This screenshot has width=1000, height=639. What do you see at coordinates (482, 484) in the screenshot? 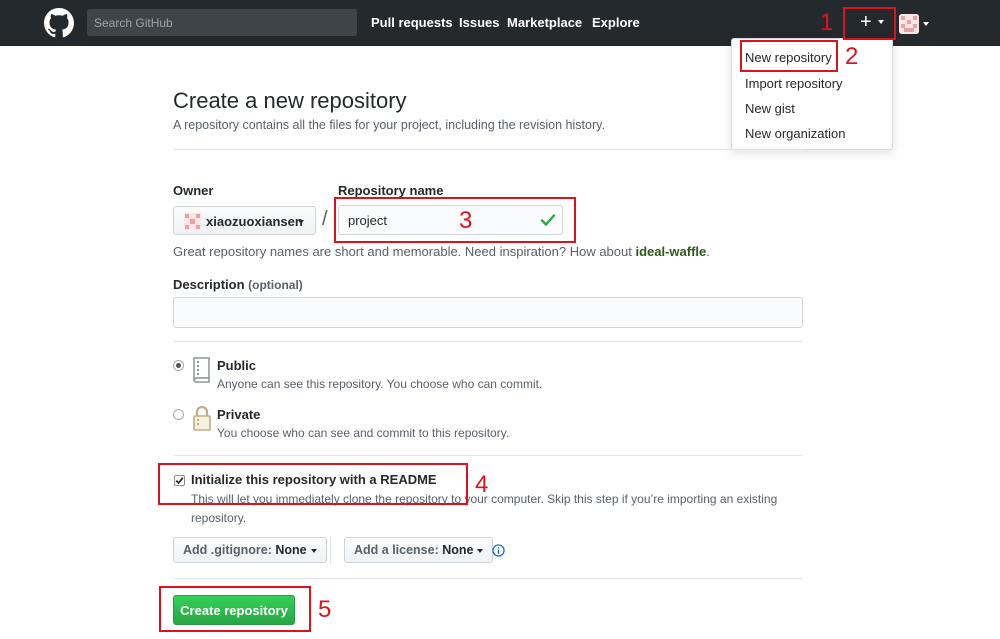
I see `annotation-number-4: 4` at bounding box center [482, 484].